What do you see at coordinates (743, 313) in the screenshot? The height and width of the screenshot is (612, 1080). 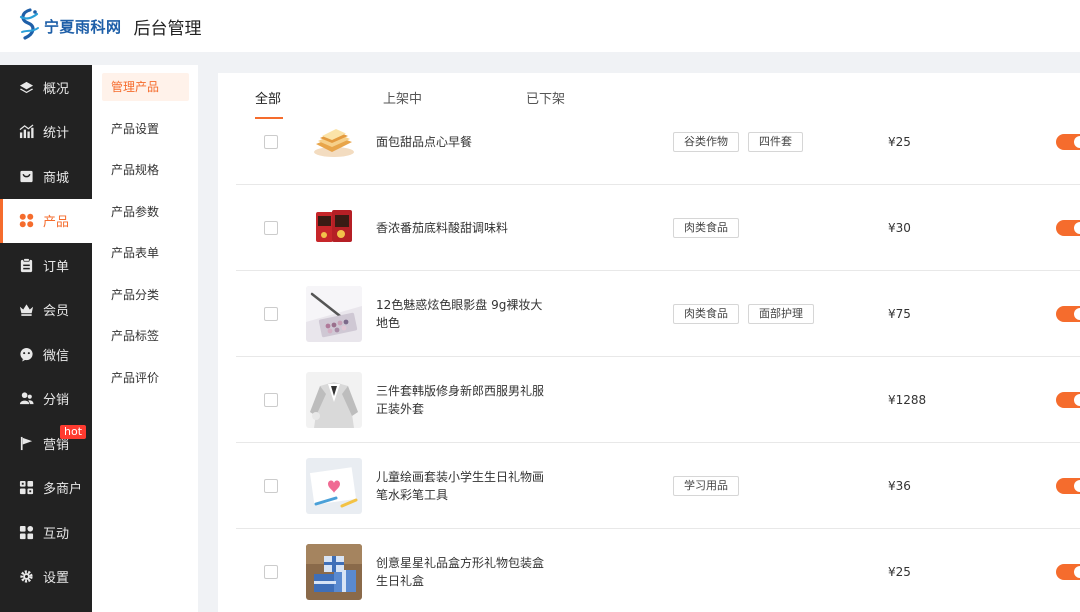 I see `product-tags: 肉类食品 面部护理` at bounding box center [743, 313].